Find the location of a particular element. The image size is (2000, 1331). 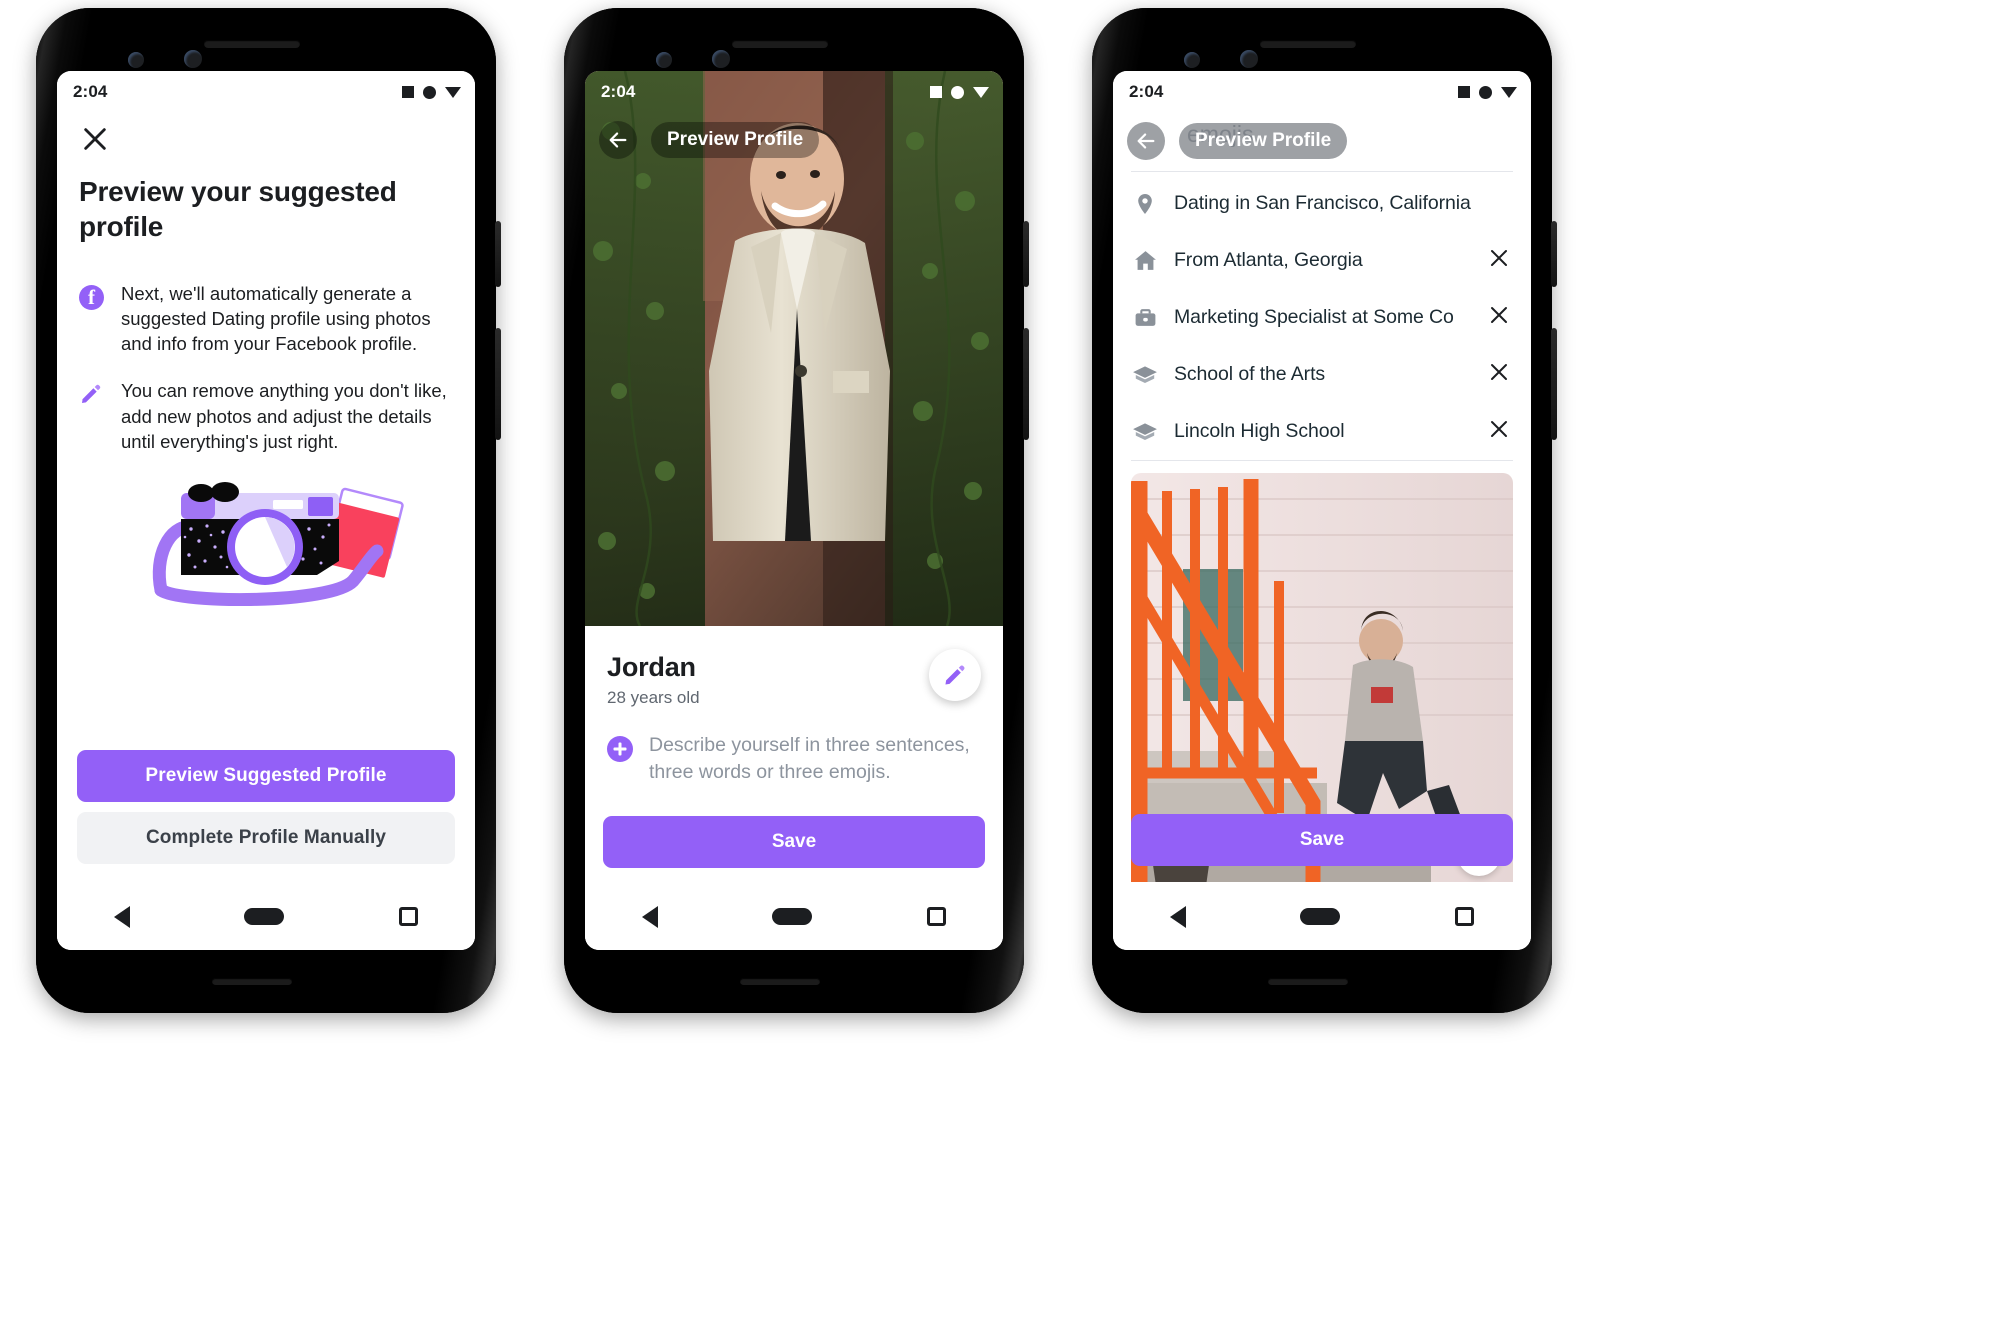

list-item-label: Dating in San Francisco, California is located at coordinates (1322, 203).